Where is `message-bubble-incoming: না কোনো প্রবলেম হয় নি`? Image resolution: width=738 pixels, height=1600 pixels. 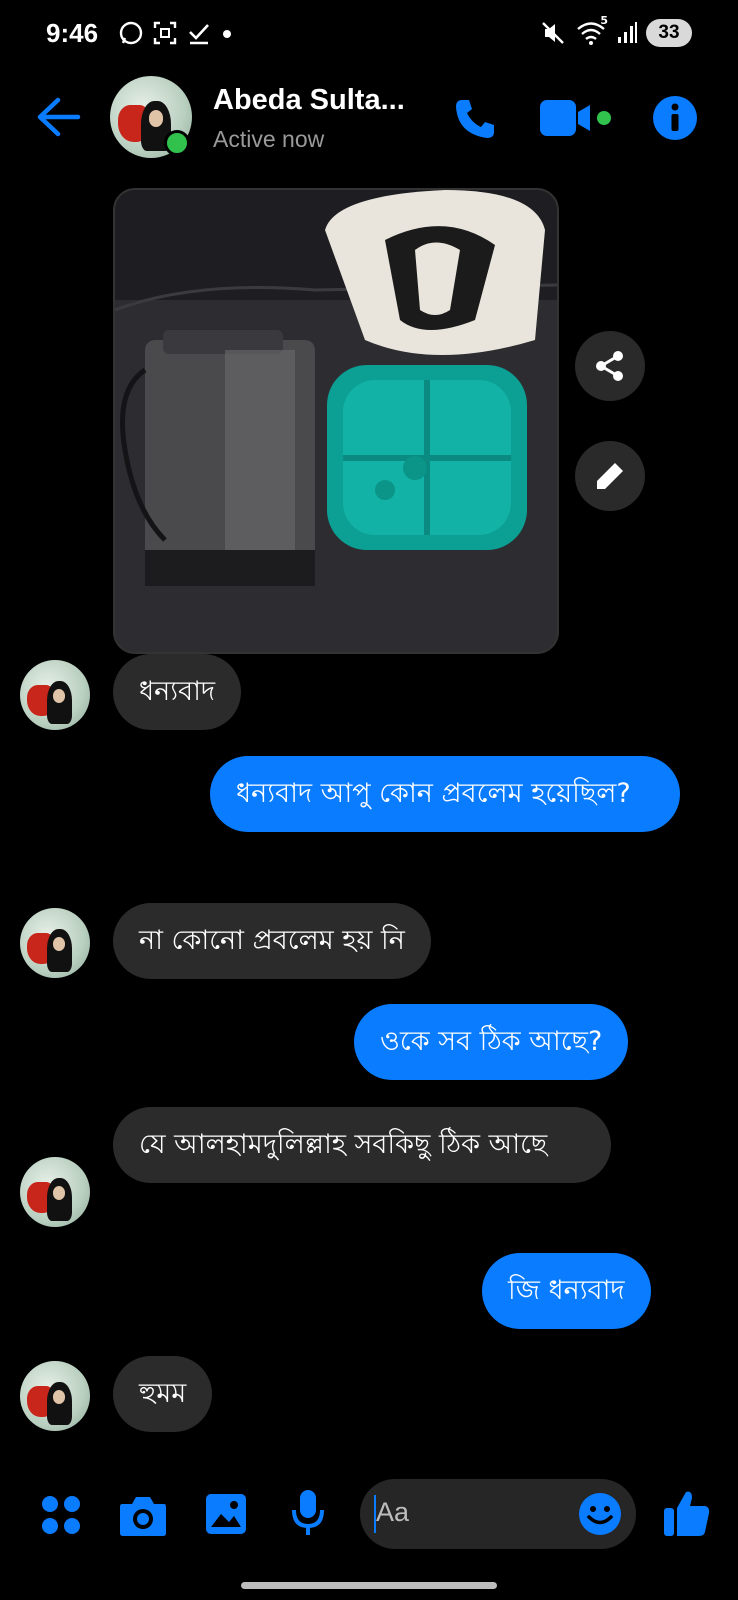 message-bubble-incoming: না কোনো প্রবলেম হয় নি is located at coordinates (272, 941).